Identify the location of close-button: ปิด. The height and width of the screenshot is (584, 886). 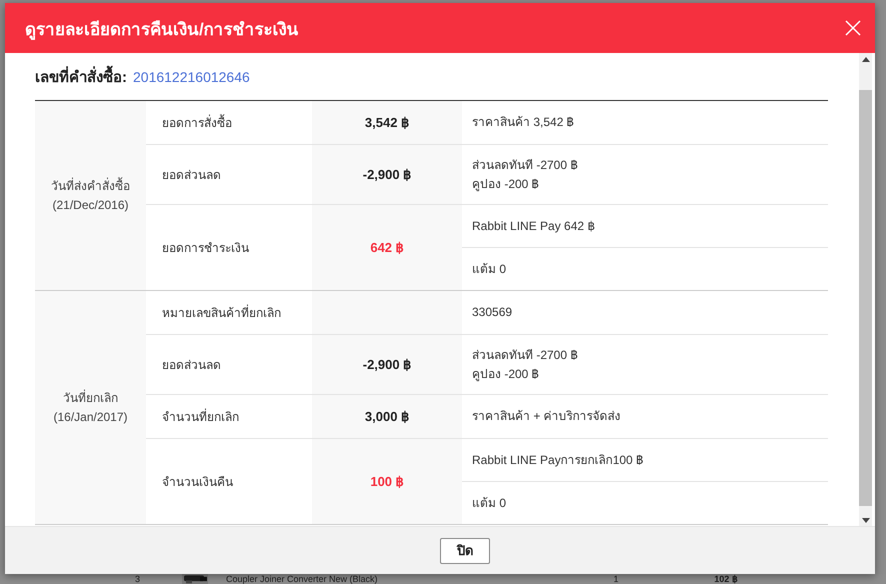
(465, 551).